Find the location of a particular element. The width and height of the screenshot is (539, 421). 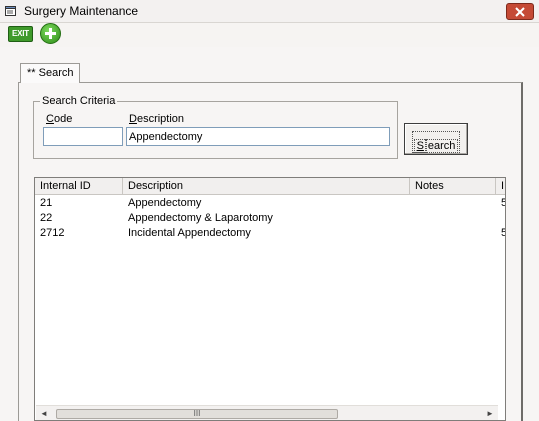

code-label-mnemonic: C is located at coordinates (50, 119).